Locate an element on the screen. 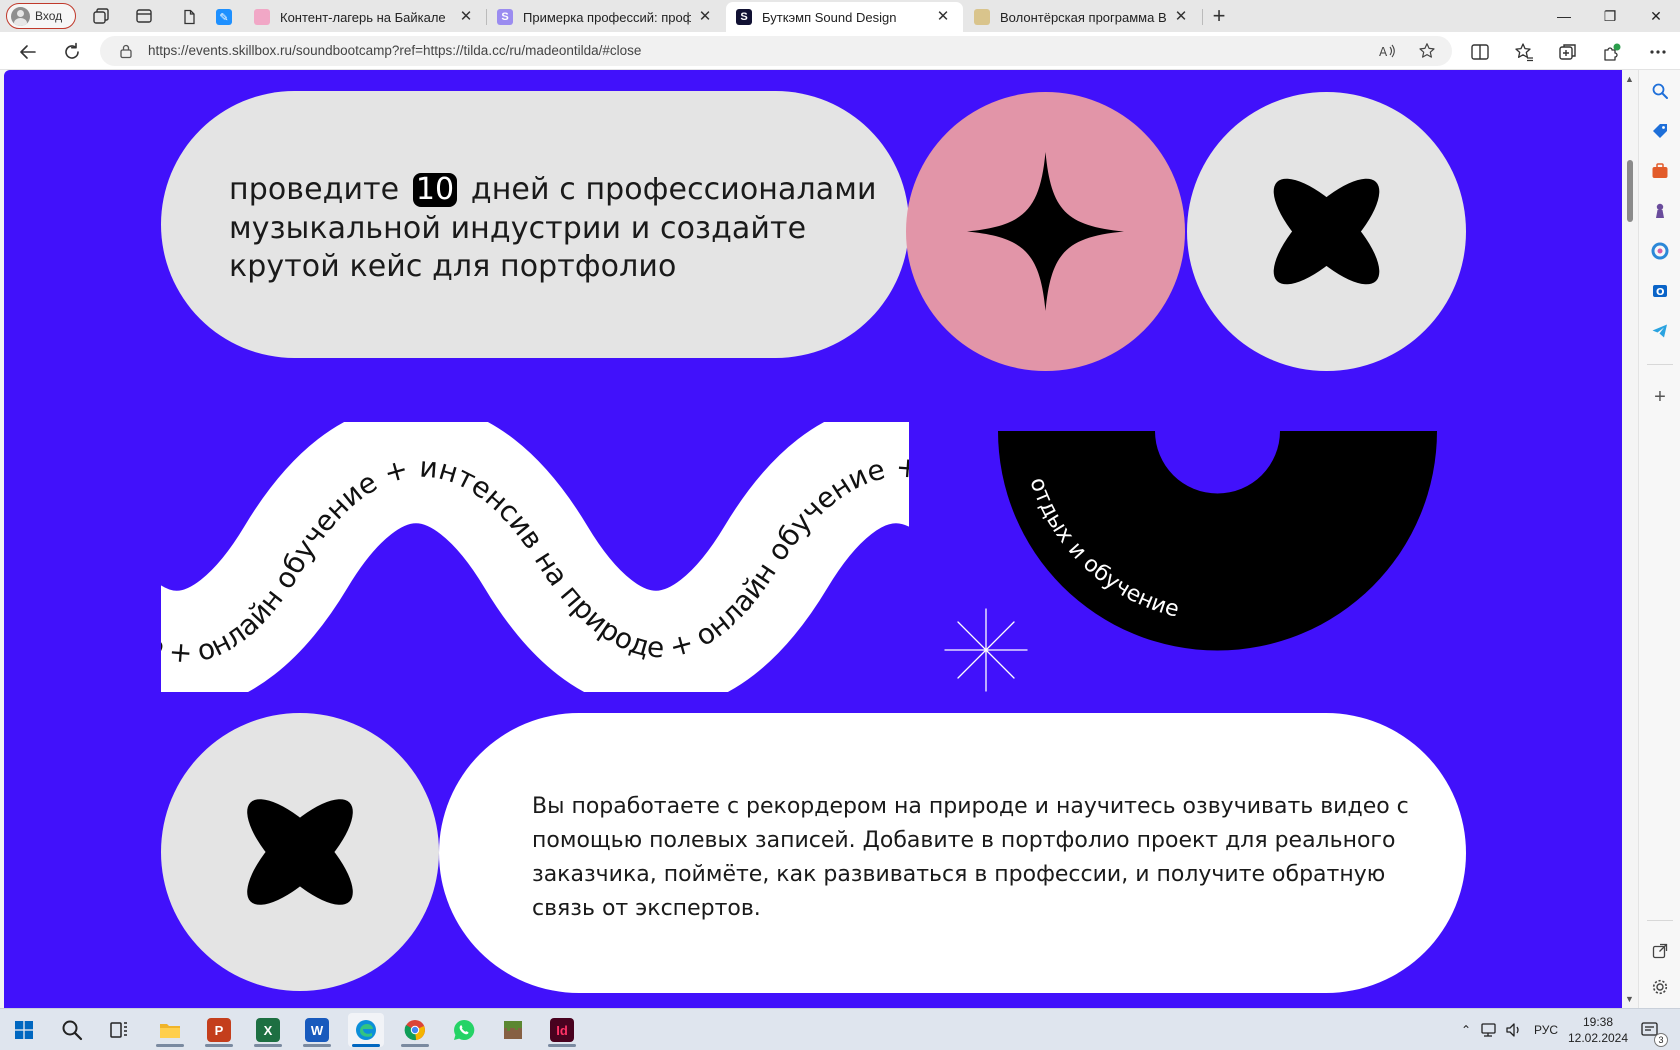  start-button is located at coordinates (24, 1030).